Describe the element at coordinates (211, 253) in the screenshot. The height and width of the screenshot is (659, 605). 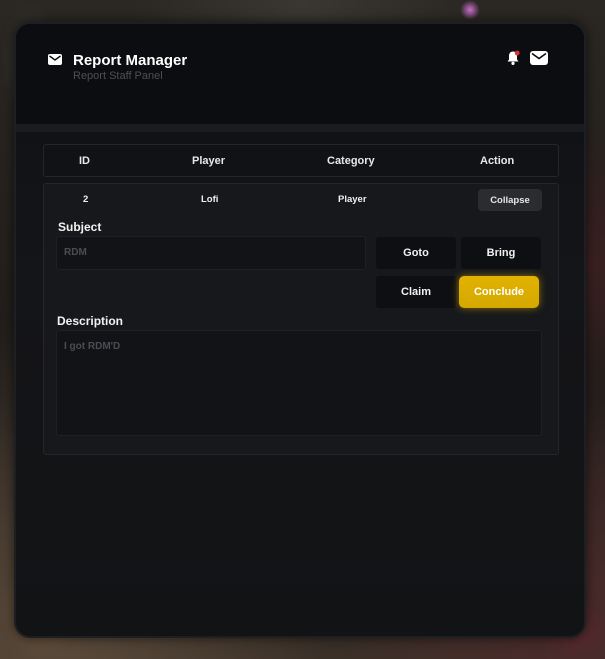
I see `subject-field: RDM` at that location.